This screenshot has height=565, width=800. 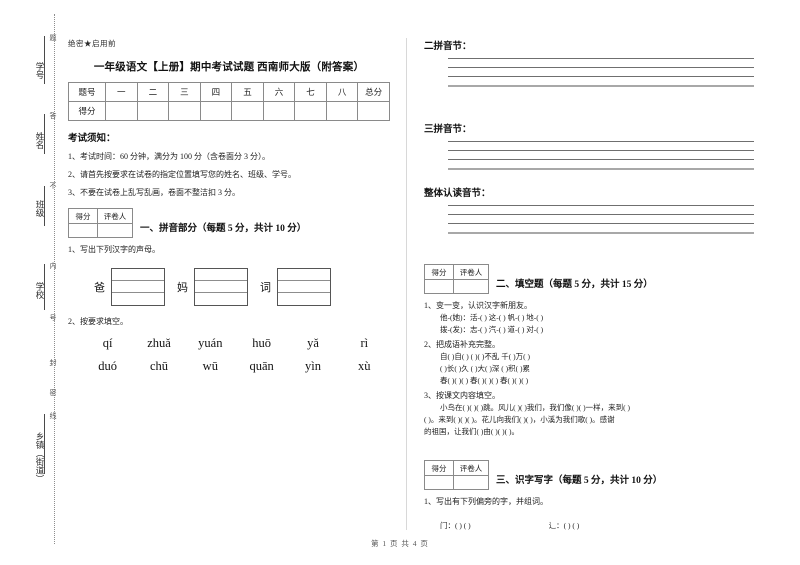 What do you see at coordinates (40, 208) in the screenshot?
I see `seal-label-banji: 班级` at bounding box center [40, 208].